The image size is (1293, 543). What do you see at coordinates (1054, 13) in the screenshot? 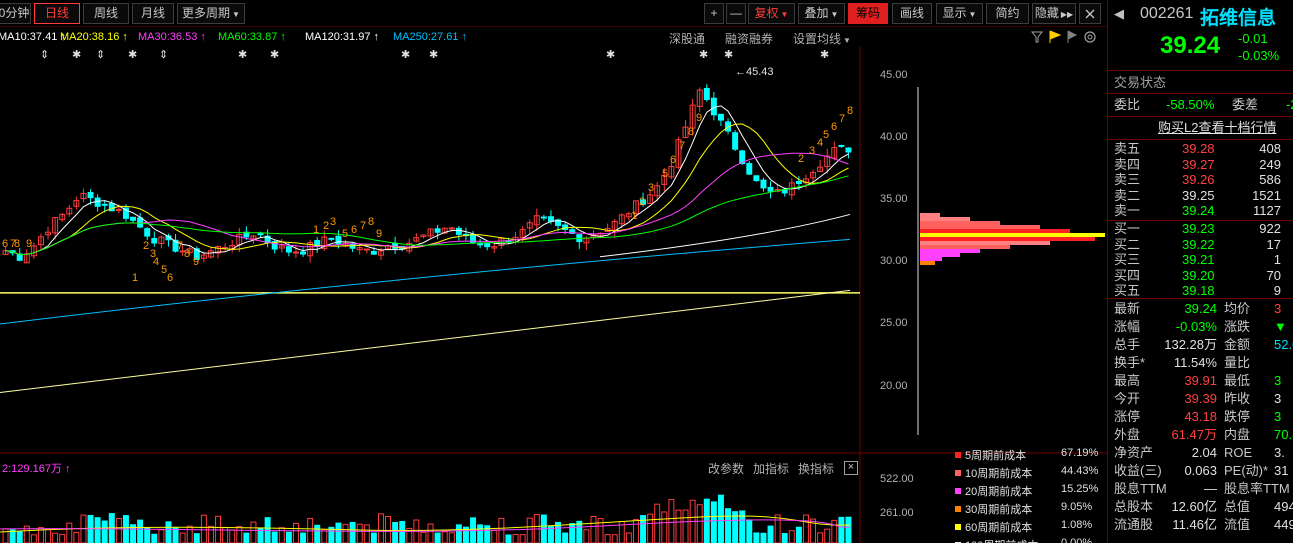
I see `hide-button: 隐藏 ▶▶` at bounding box center [1054, 13].